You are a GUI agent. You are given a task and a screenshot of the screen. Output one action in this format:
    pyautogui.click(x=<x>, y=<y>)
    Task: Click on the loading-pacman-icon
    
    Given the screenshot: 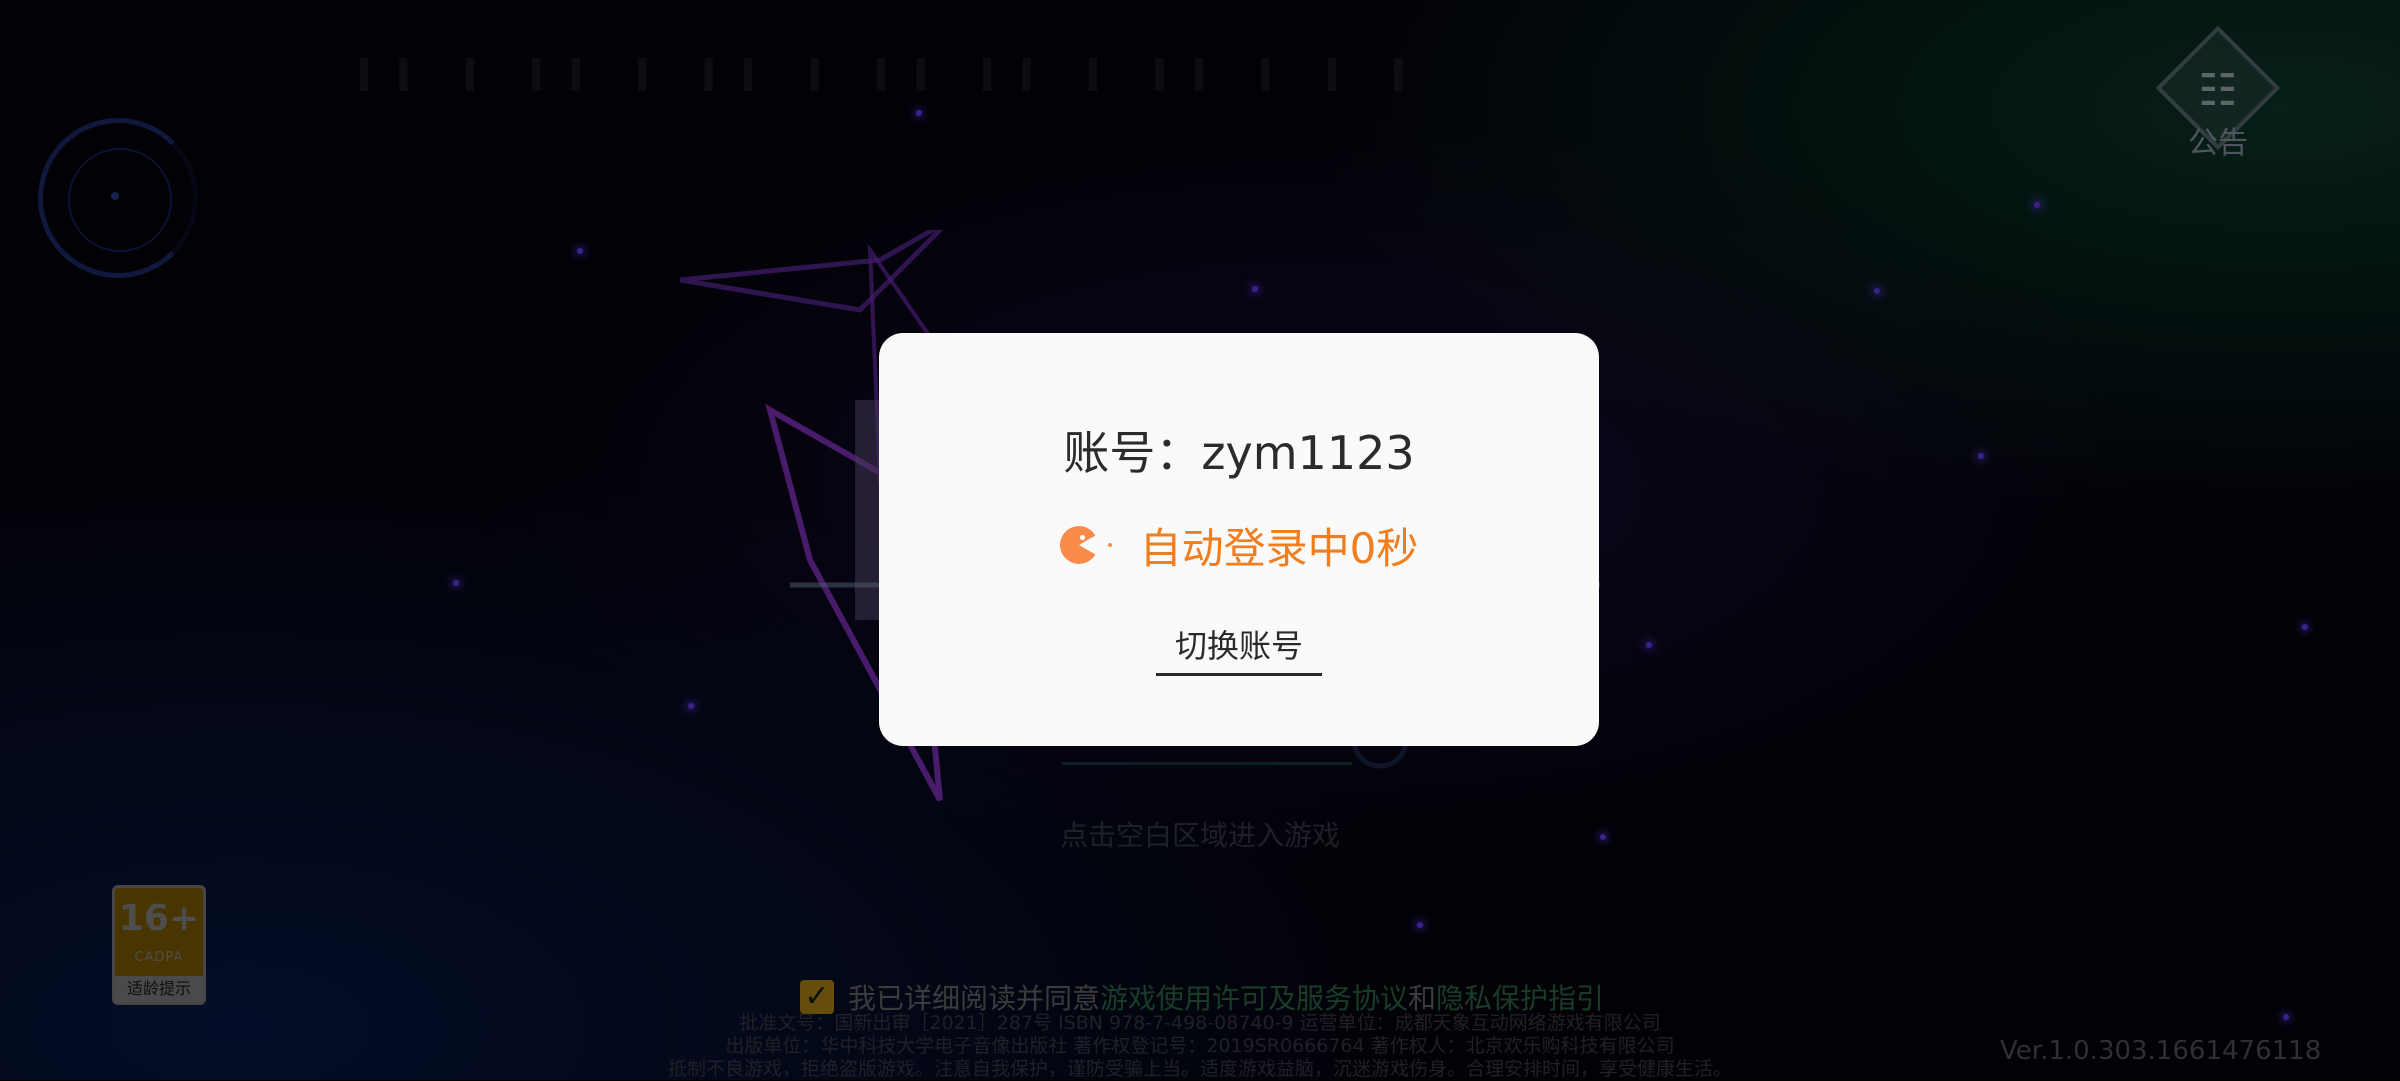 What is the action you would take?
    pyautogui.click(x=1085, y=545)
    